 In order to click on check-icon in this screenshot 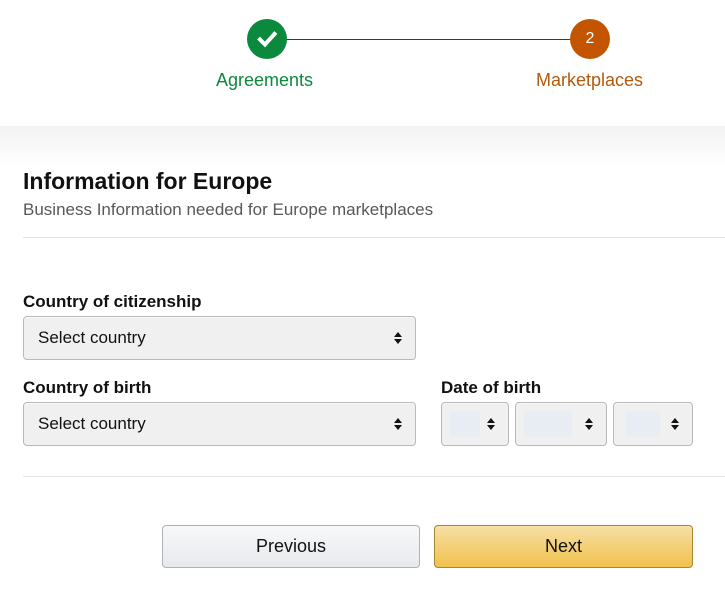, I will do `click(267, 39)`.